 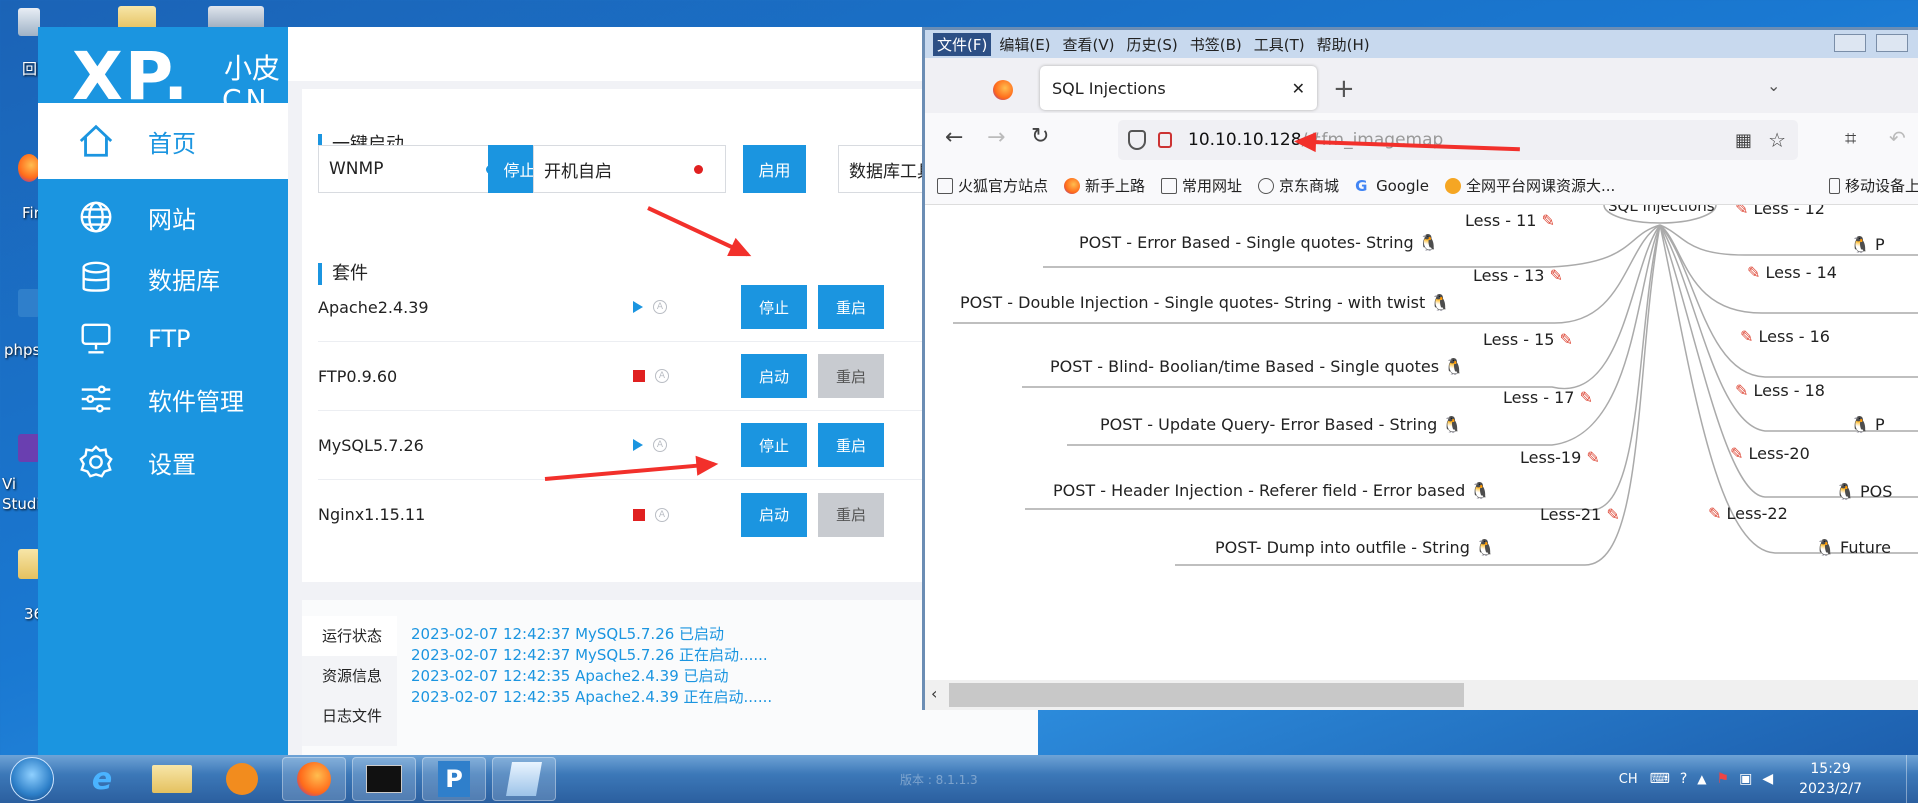 I want to click on menu-edit: 编辑(E), so click(x=1024, y=44).